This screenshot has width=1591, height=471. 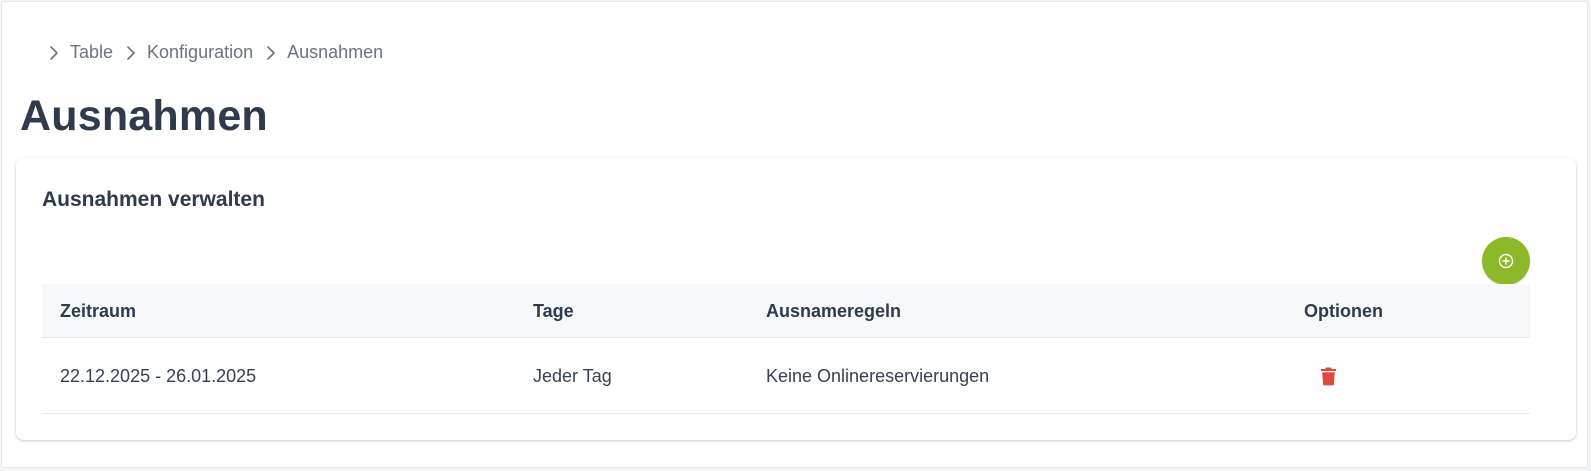 I want to click on cell-zeitraum: 22.12.2025 - 26.01.2025, so click(x=158, y=376).